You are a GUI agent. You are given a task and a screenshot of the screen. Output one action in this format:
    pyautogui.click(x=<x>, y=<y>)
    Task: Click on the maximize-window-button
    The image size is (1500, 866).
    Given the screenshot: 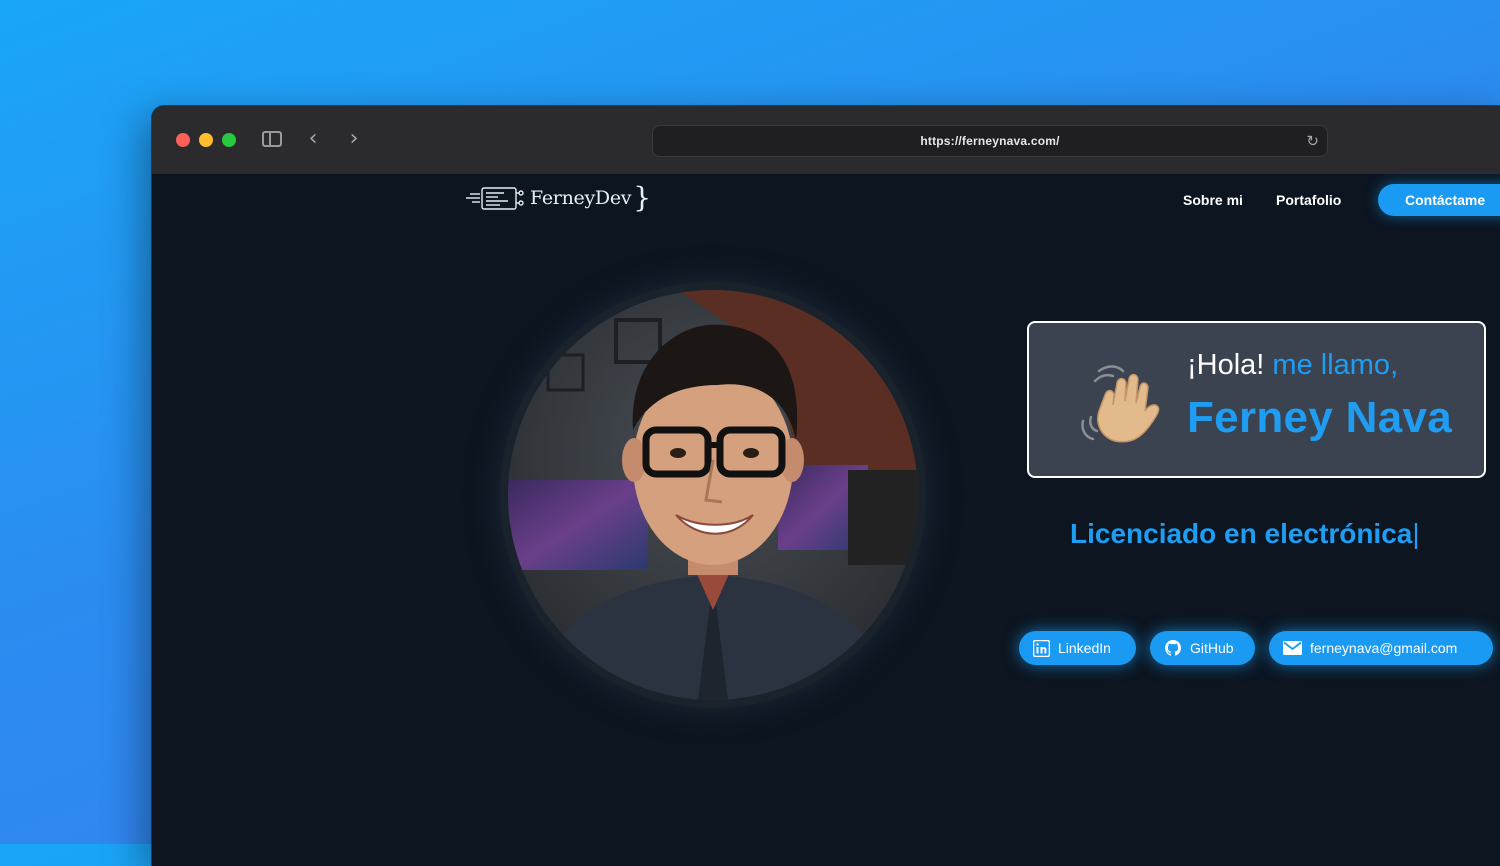 What is the action you would take?
    pyautogui.click(x=229, y=140)
    